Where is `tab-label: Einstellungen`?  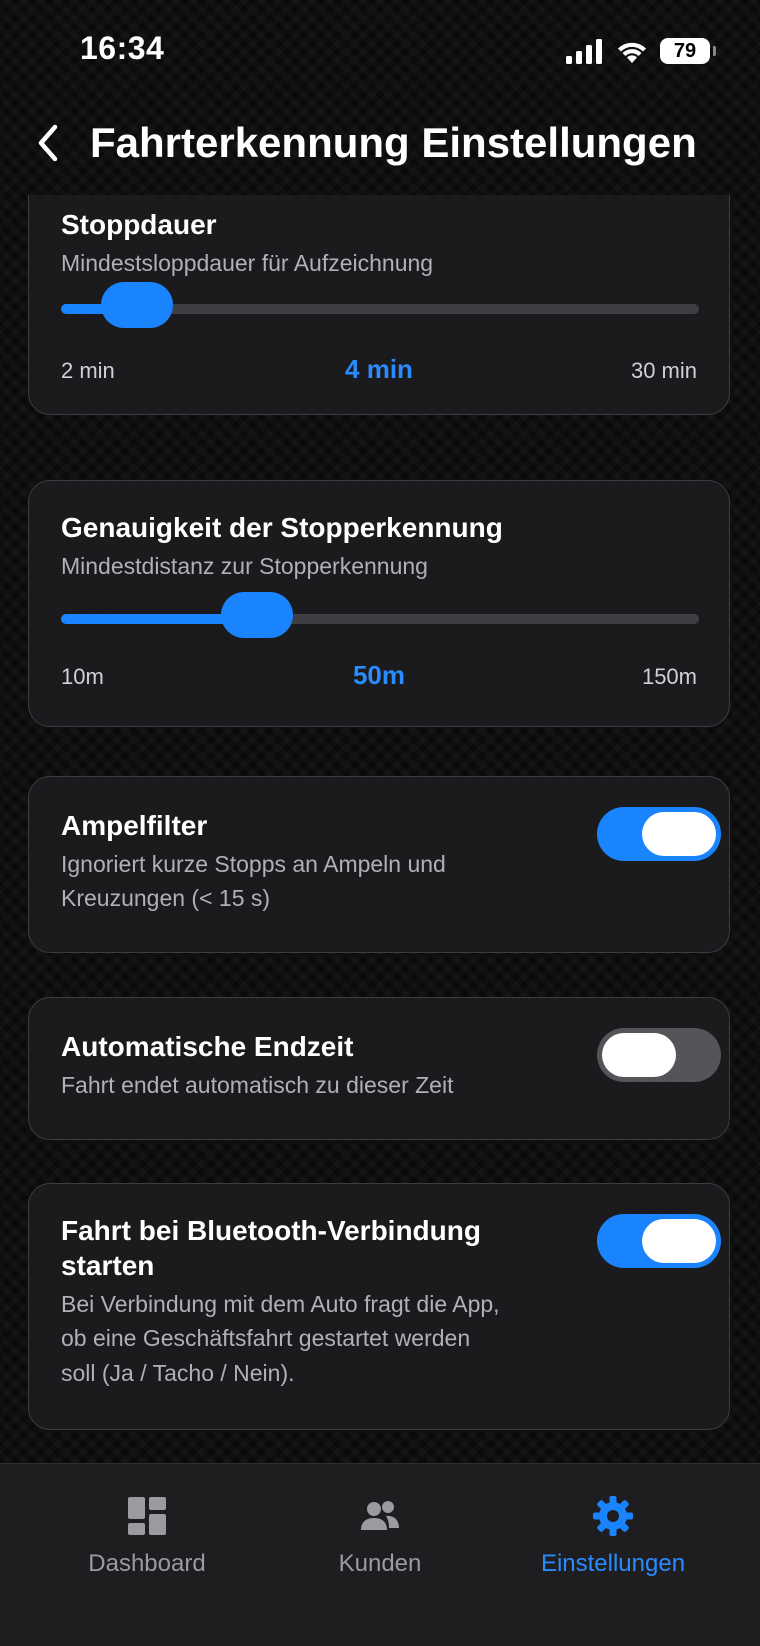
tab-label: Einstellungen is located at coordinates (613, 1563).